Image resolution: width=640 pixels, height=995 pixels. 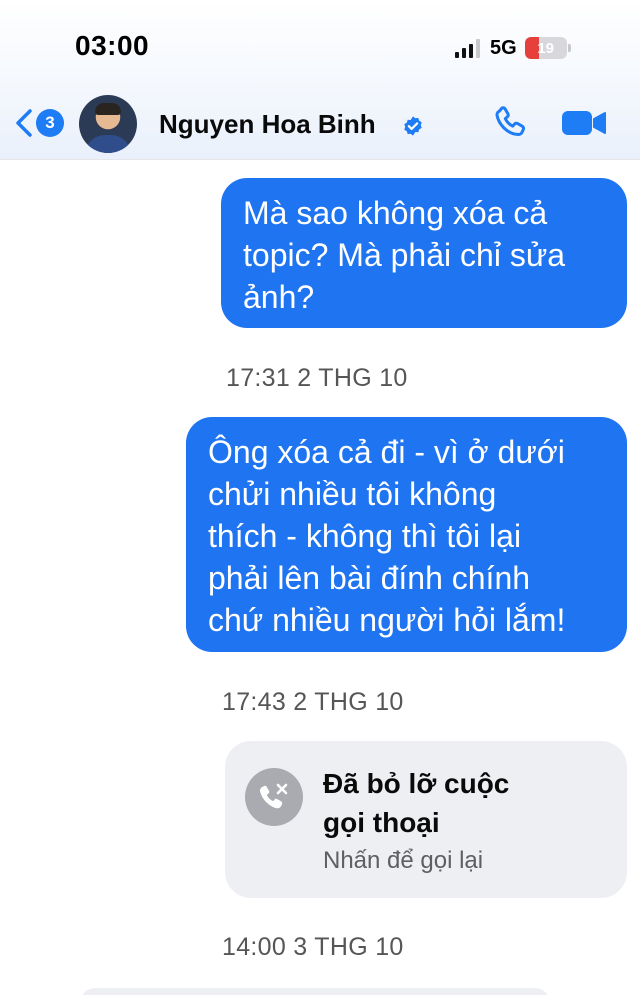 What do you see at coordinates (395, 213) in the screenshot?
I see `message-line: Mà sao không xóa cả` at bounding box center [395, 213].